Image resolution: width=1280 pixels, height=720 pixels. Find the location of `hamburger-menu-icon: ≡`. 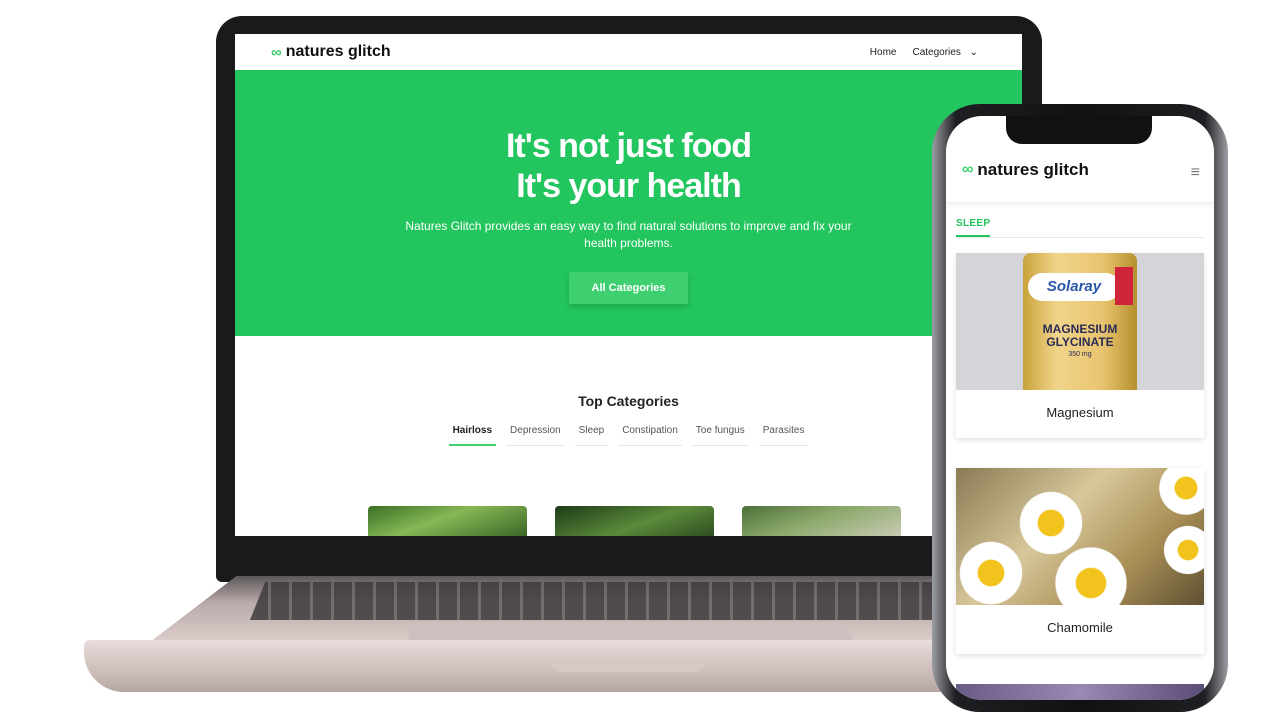

hamburger-menu-icon: ≡ is located at coordinates (1195, 173).